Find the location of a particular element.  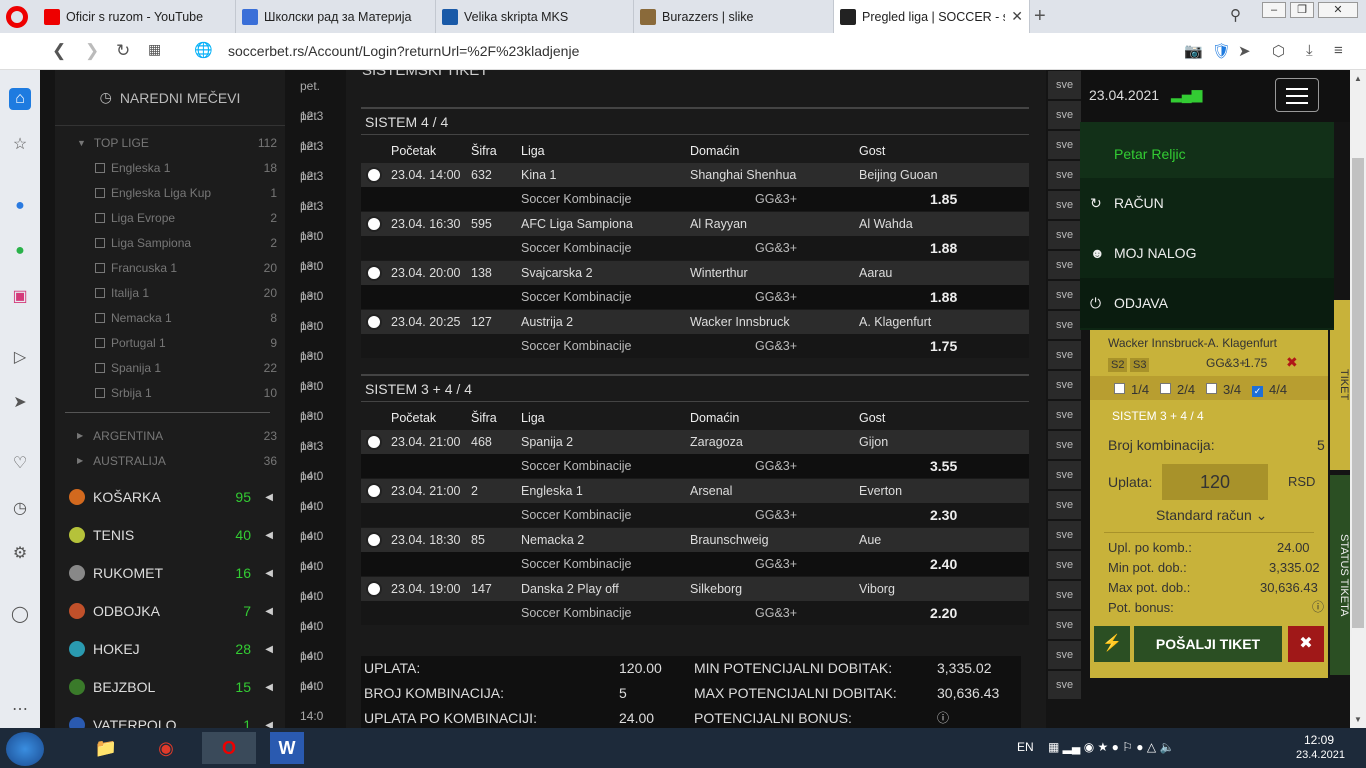

tray-icons: ▦ ▂▄ ◉ ★ ● ⚐ ● △ 🔈 is located at coordinates (1111, 747).